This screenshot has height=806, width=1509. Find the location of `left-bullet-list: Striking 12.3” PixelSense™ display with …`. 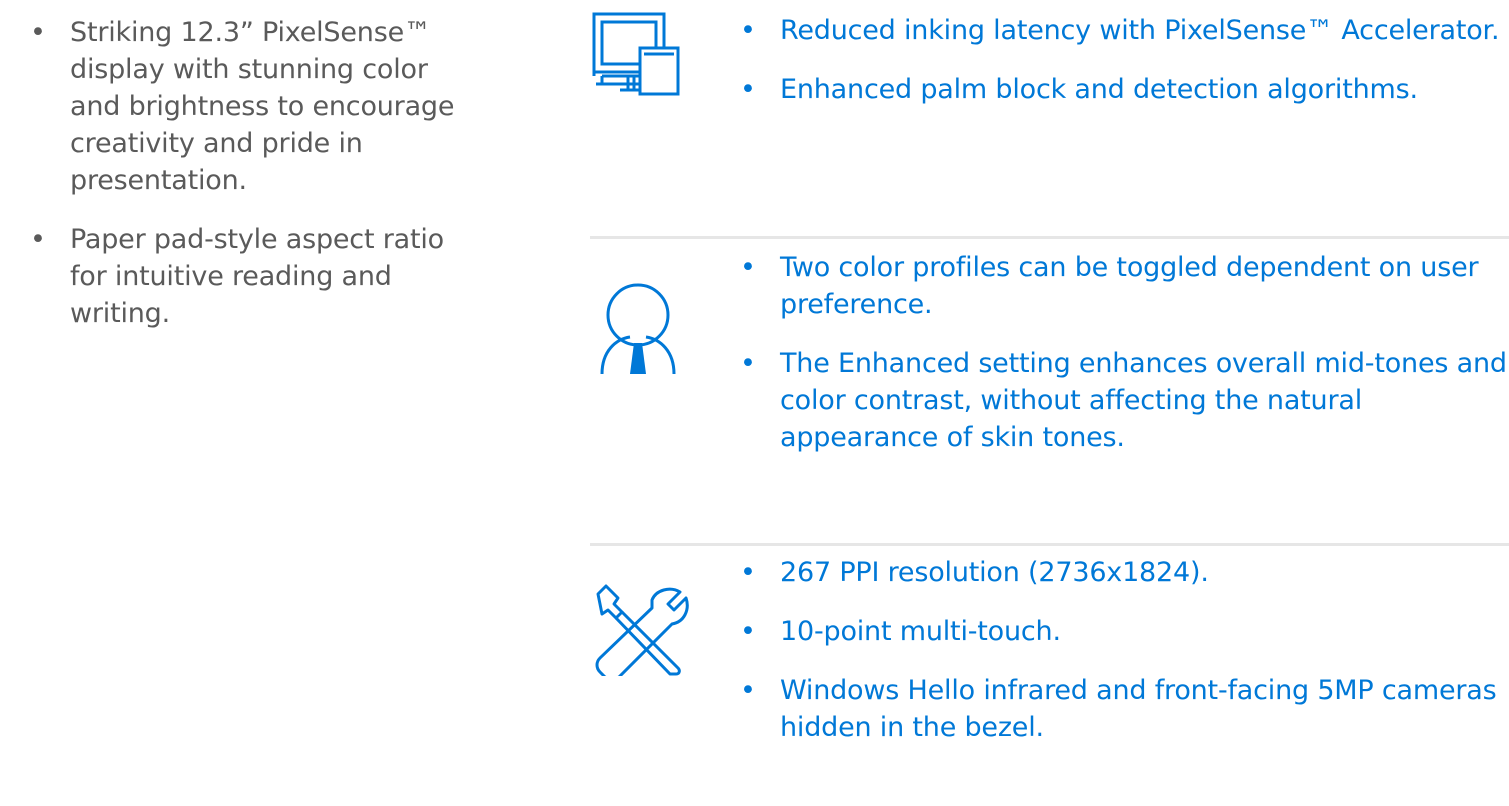

left-bullet-list: Striking 12.3” PixelSense™ display with … is located at coordinates (250, 173).